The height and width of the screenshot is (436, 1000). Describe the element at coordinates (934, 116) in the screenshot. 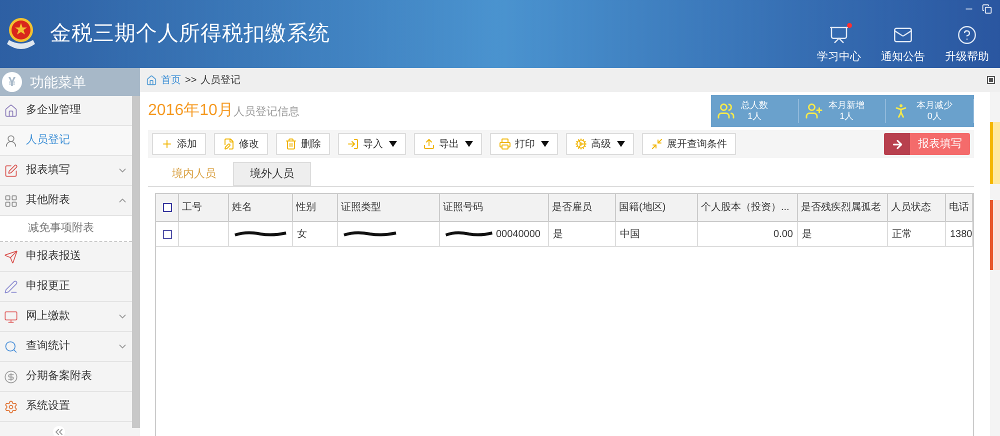

I see `stat-value: 0人` at that location.